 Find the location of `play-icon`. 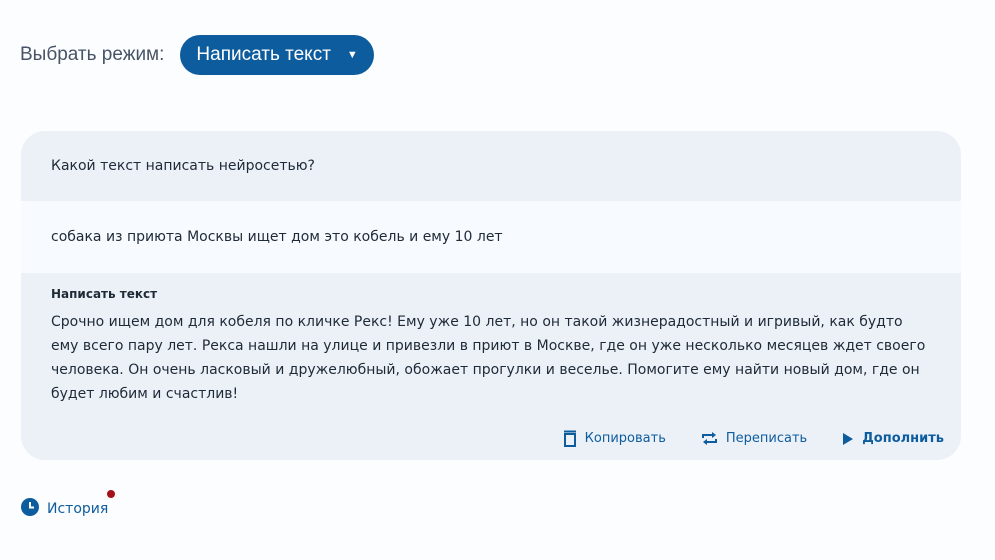

play-icon is located at coordinates (848, 439).